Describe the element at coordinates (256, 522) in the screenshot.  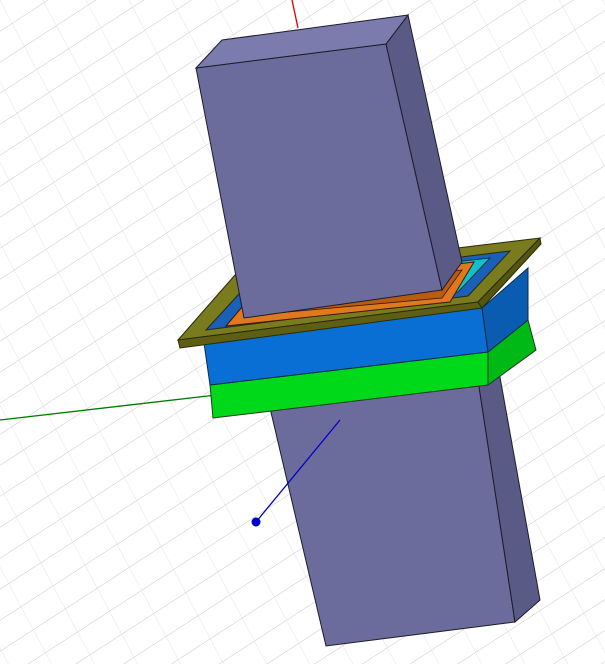
I see `z-axis-endpoint-marker` at that location.